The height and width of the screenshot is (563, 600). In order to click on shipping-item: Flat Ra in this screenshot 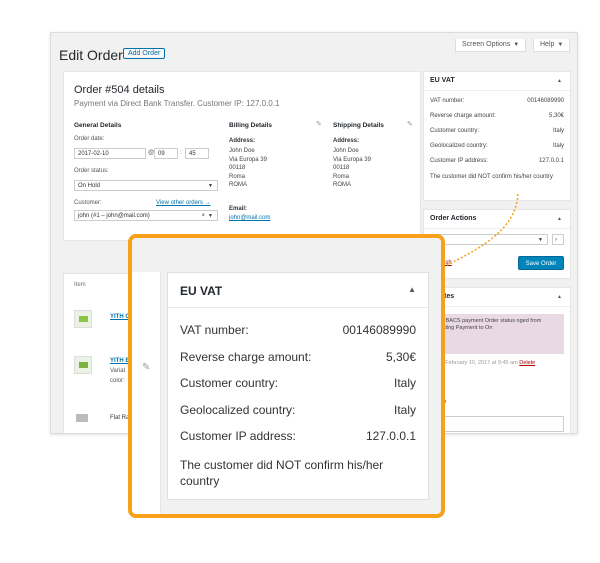, I will do `click(120, 418)`.